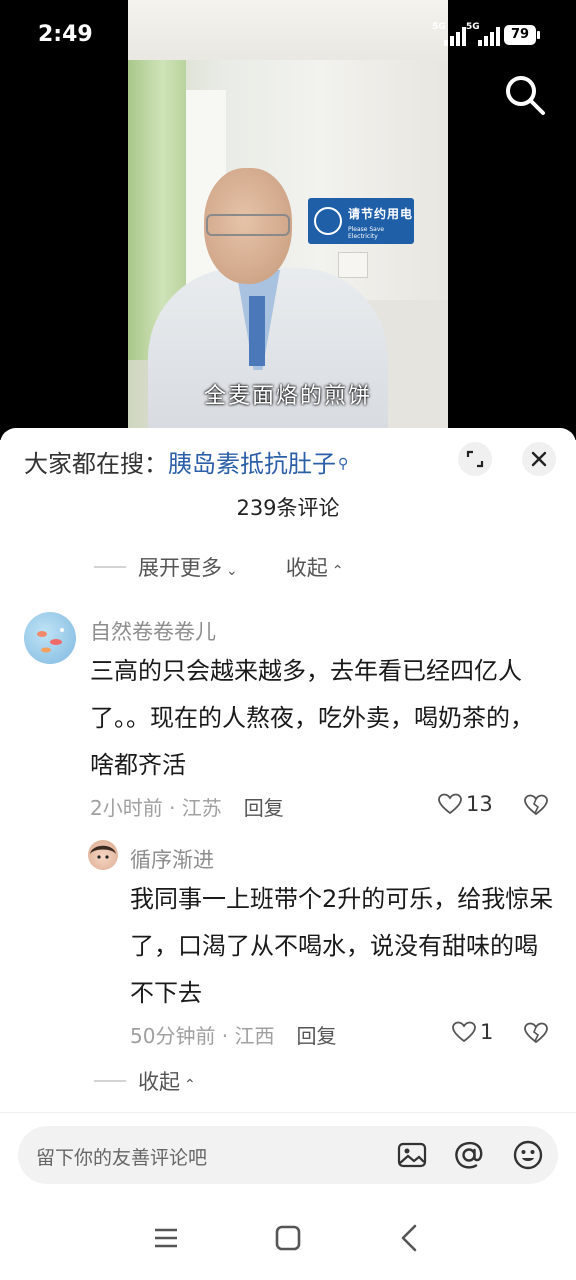 The image size is (576, 1280). Describe the element at coordinates (487, 1032) in the screenshot. I see `like-count: 1` at that location.